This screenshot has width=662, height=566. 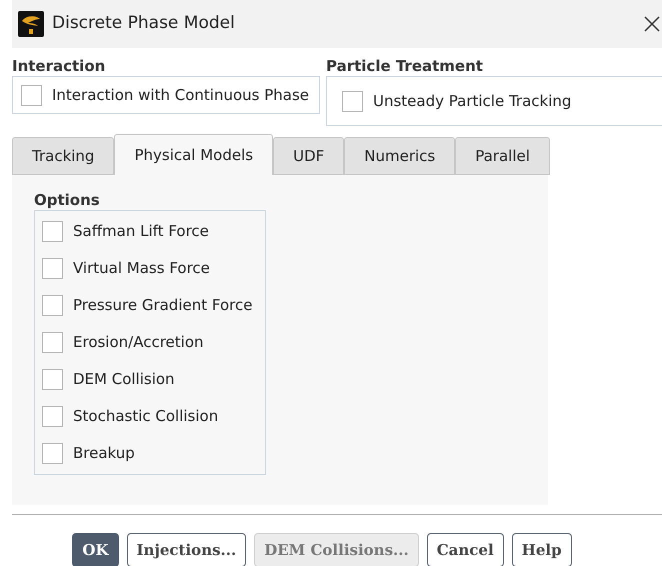 What do you see at coordinates (472, 101) in the screenshot?
I see `option-label: Unsteady Particle Tracking` at bounding box center [472, 101].